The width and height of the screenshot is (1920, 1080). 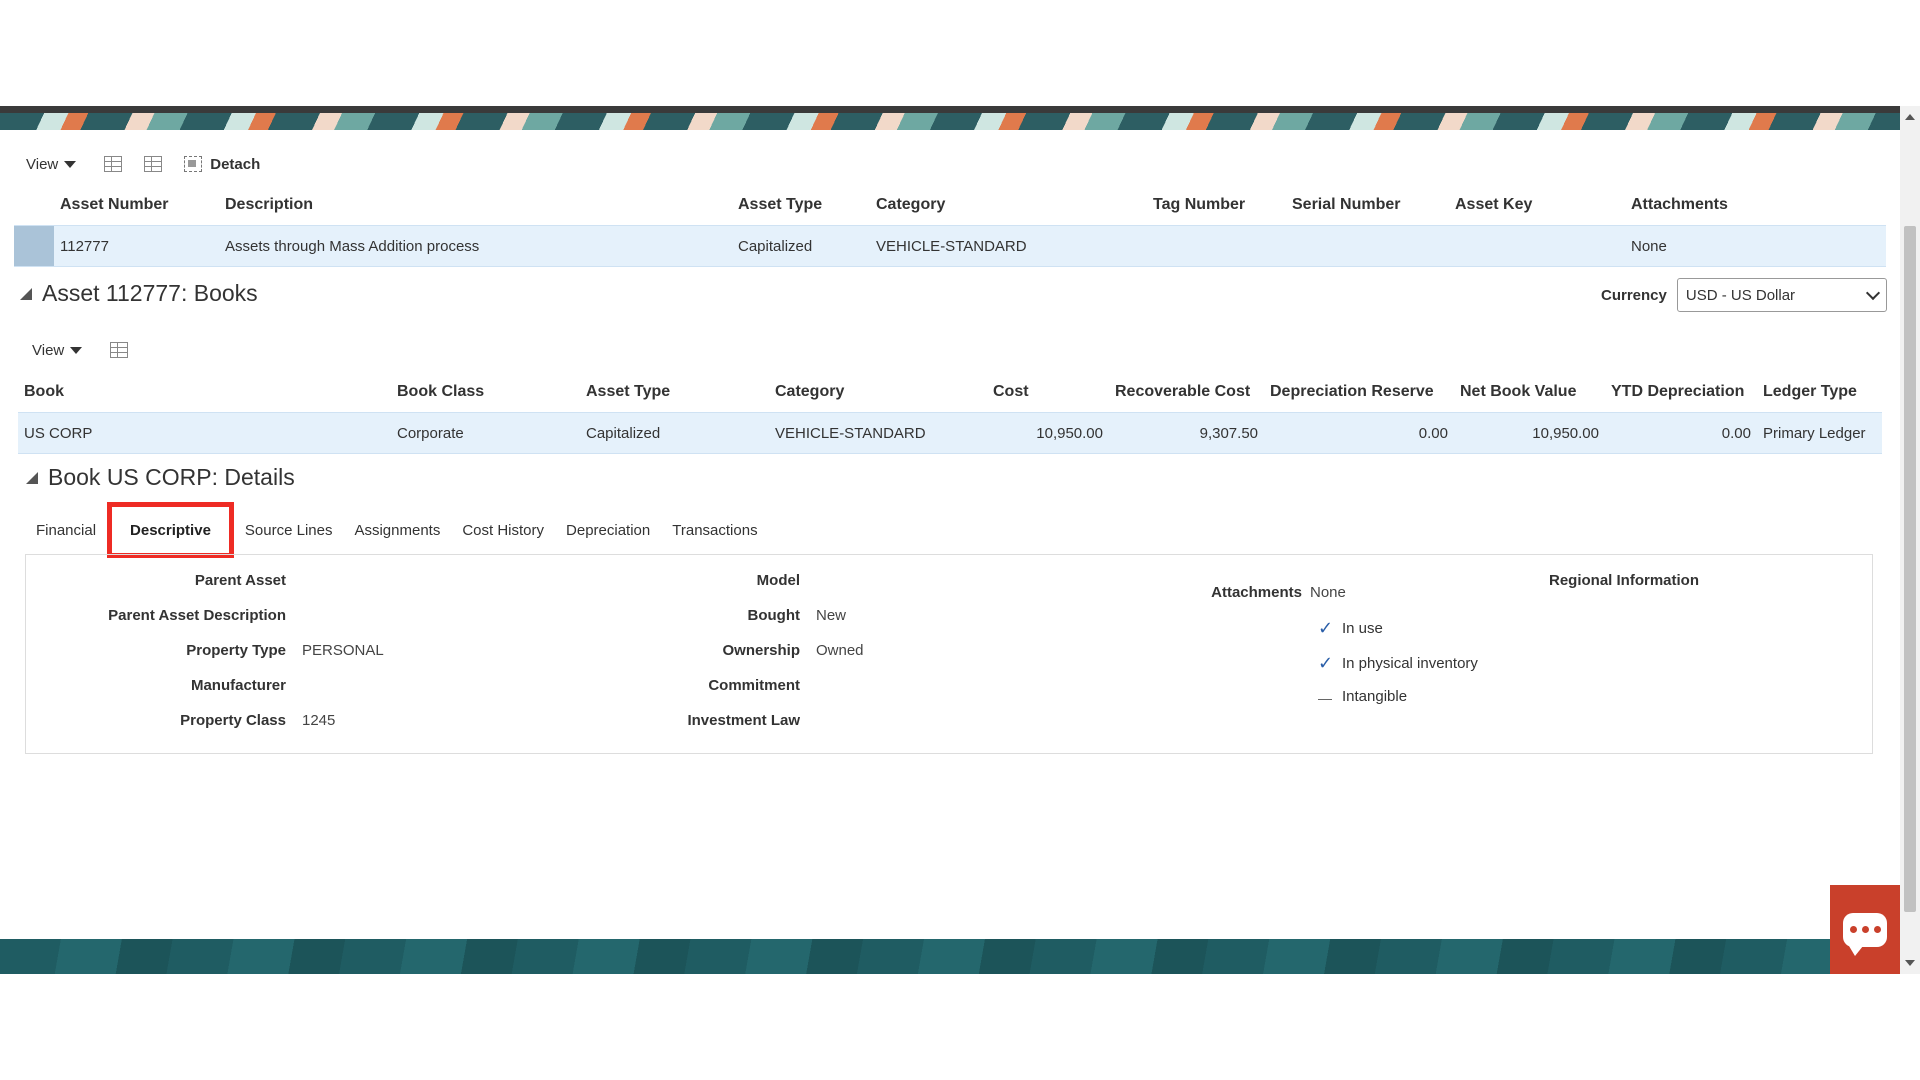 What do you see at coordinates (1216, 246) in the screenshot?
I see `cell-tag-number` at bounding box center [1216, 246].